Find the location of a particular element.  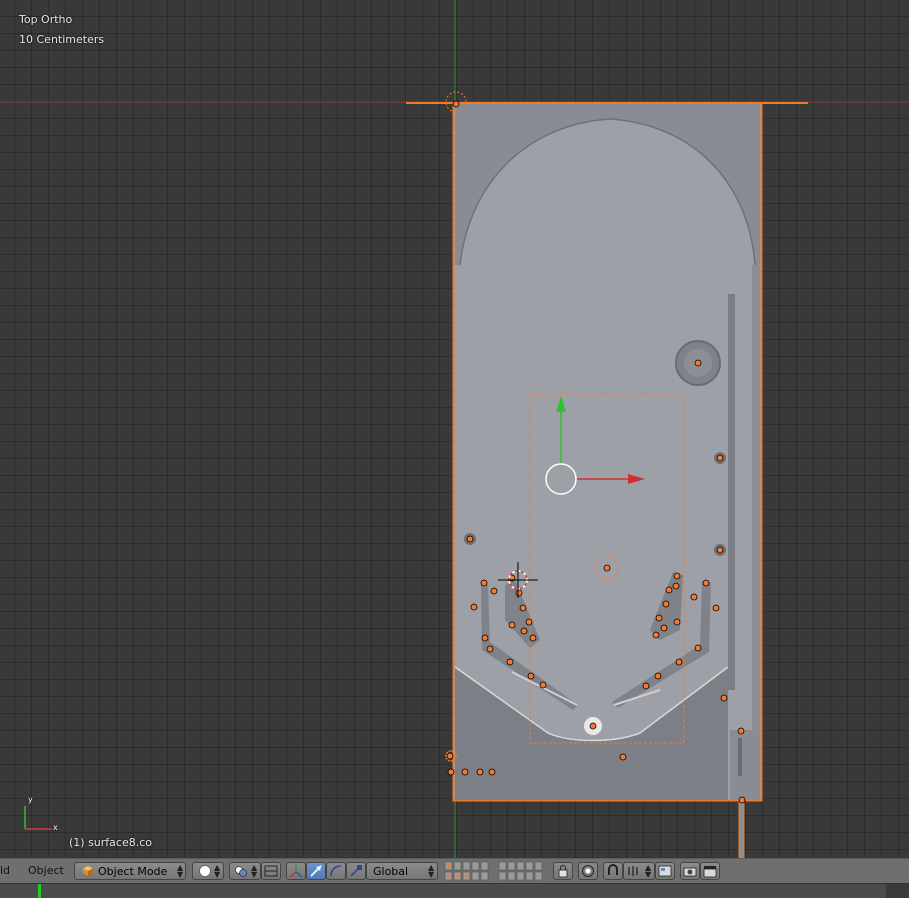

render-animation-button is located at coordinates (710, 871).